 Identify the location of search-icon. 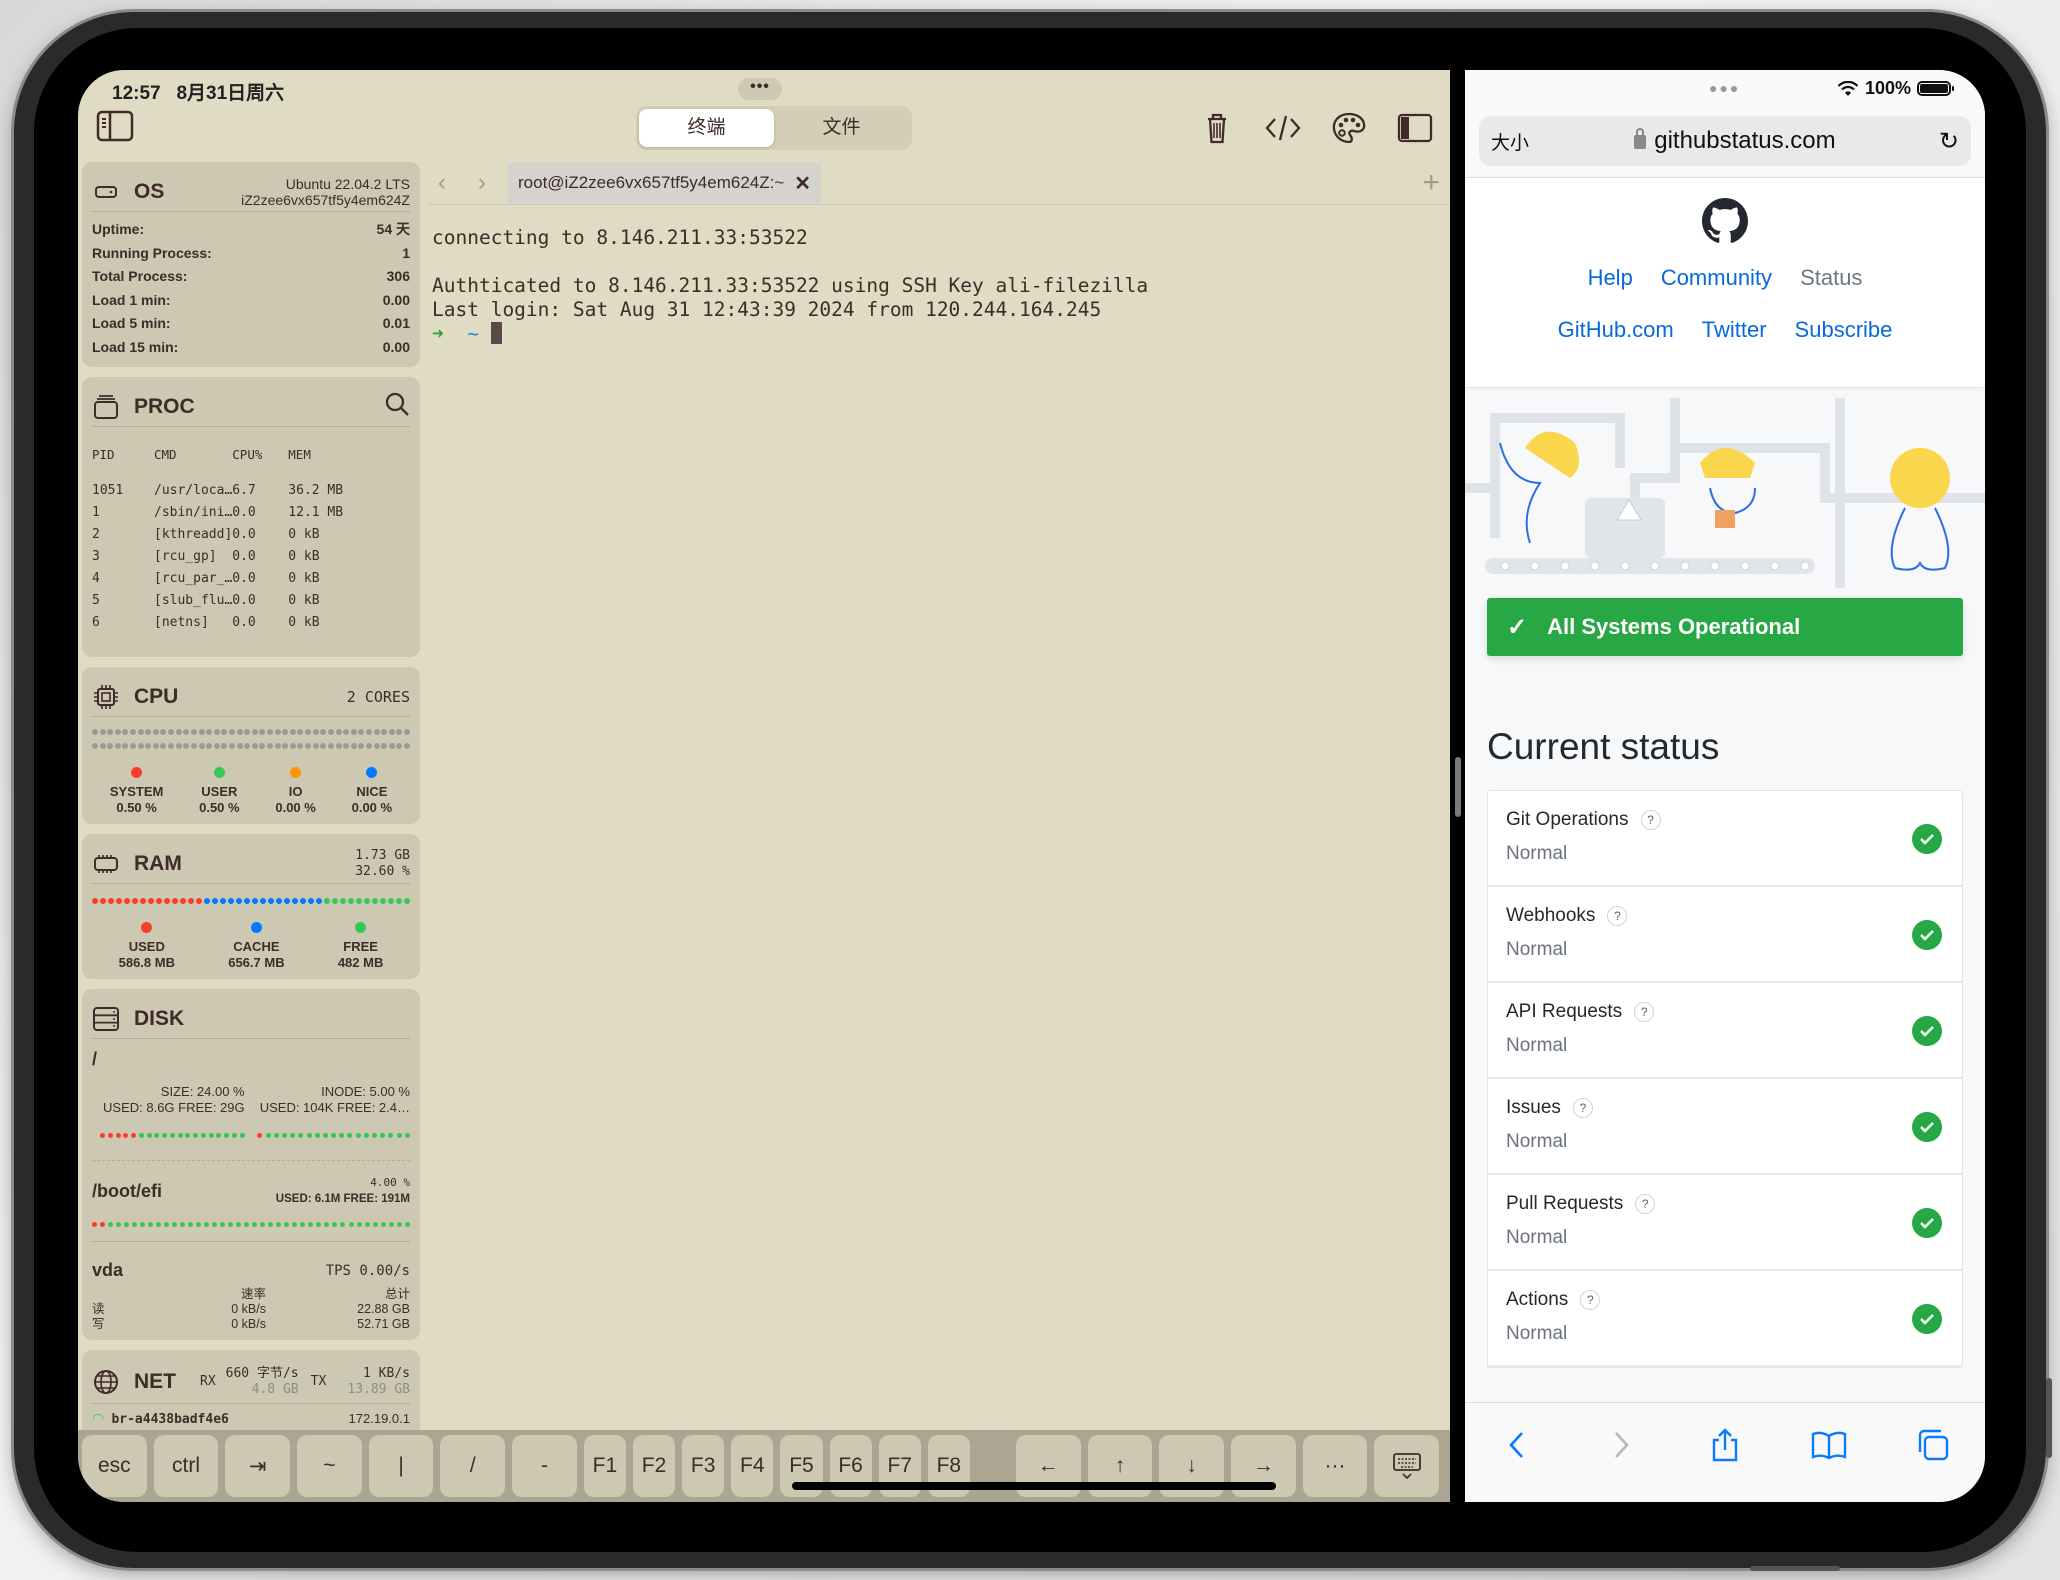
(397, 406).